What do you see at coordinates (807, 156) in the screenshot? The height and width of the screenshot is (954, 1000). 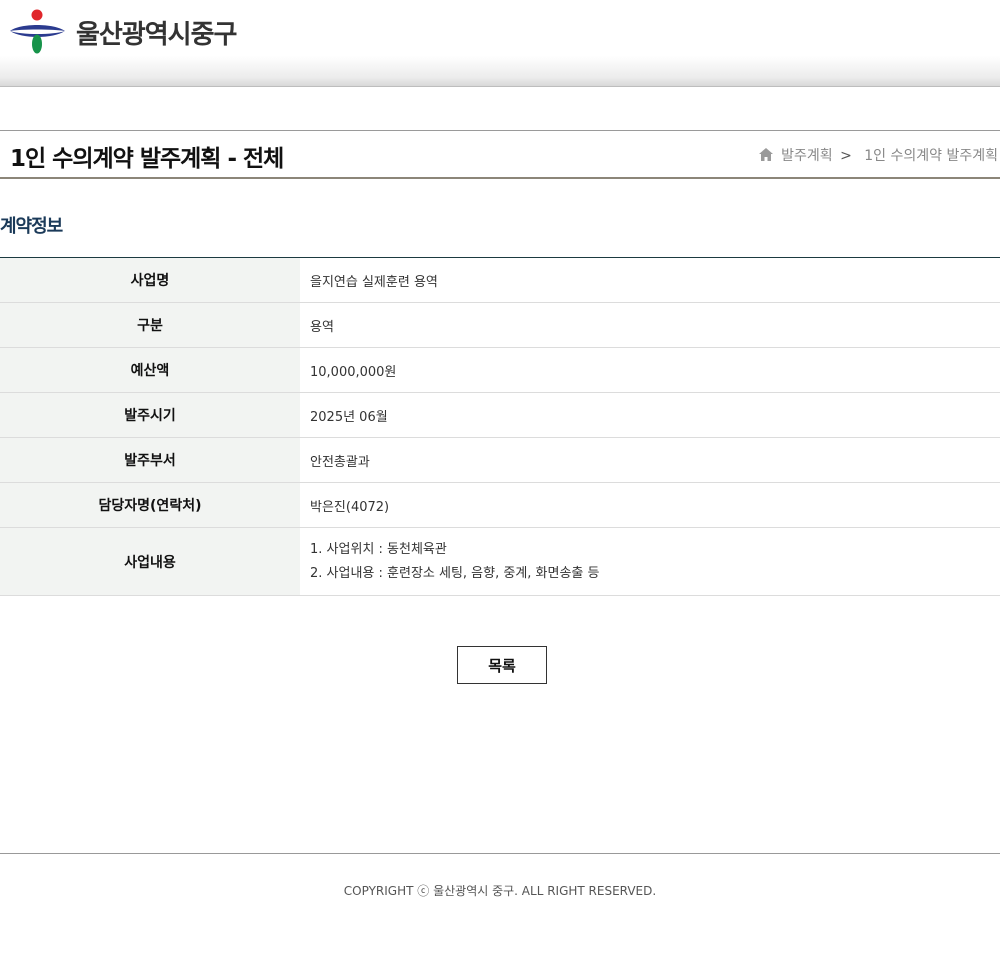 I see `breadcrumb-item-order-plan: 발주계획` at bounding box center [807, 156].